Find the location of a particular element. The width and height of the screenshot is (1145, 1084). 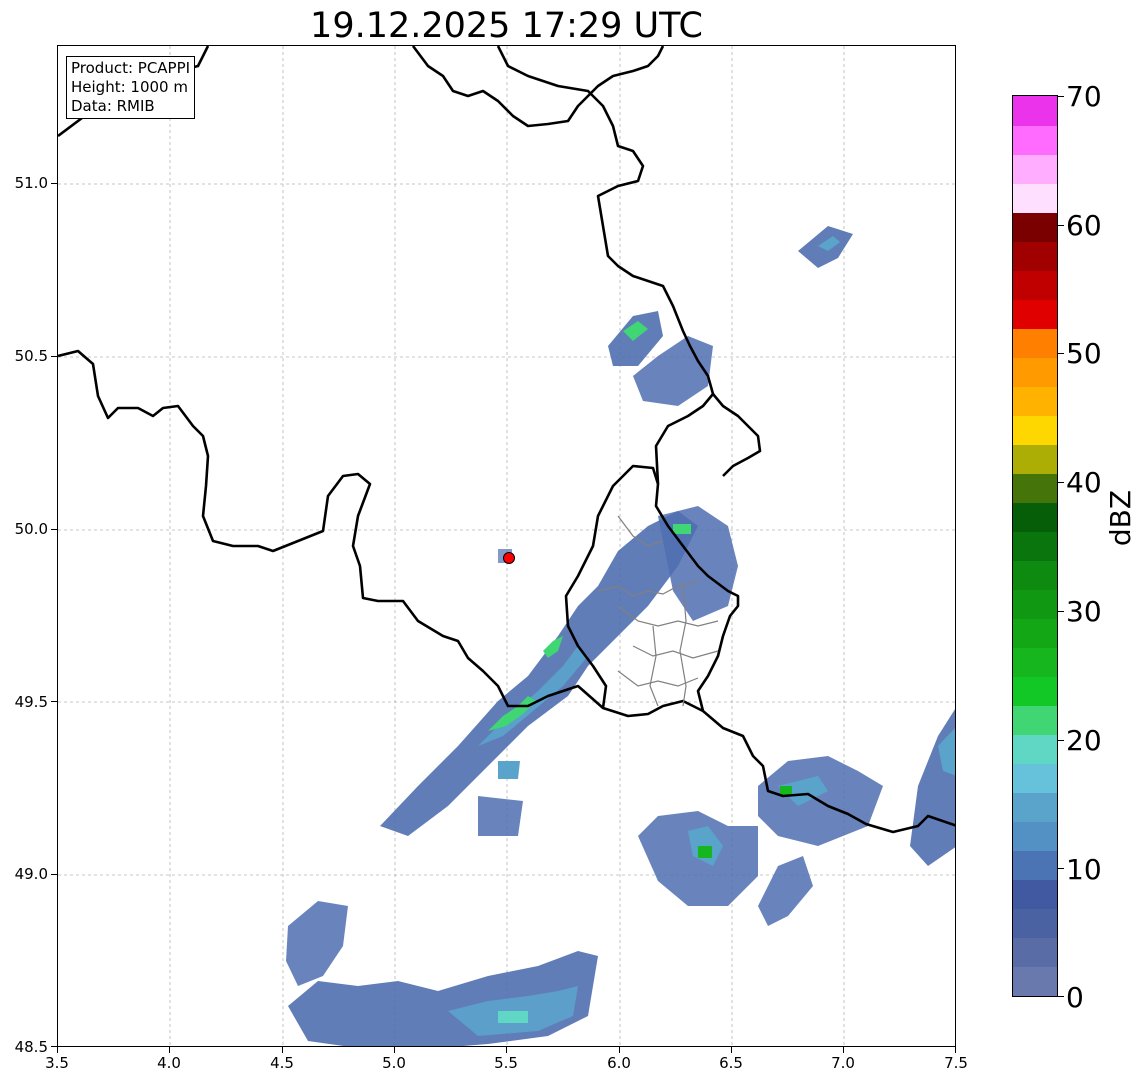

echo-cell-small is located at coordinates (500, 816).